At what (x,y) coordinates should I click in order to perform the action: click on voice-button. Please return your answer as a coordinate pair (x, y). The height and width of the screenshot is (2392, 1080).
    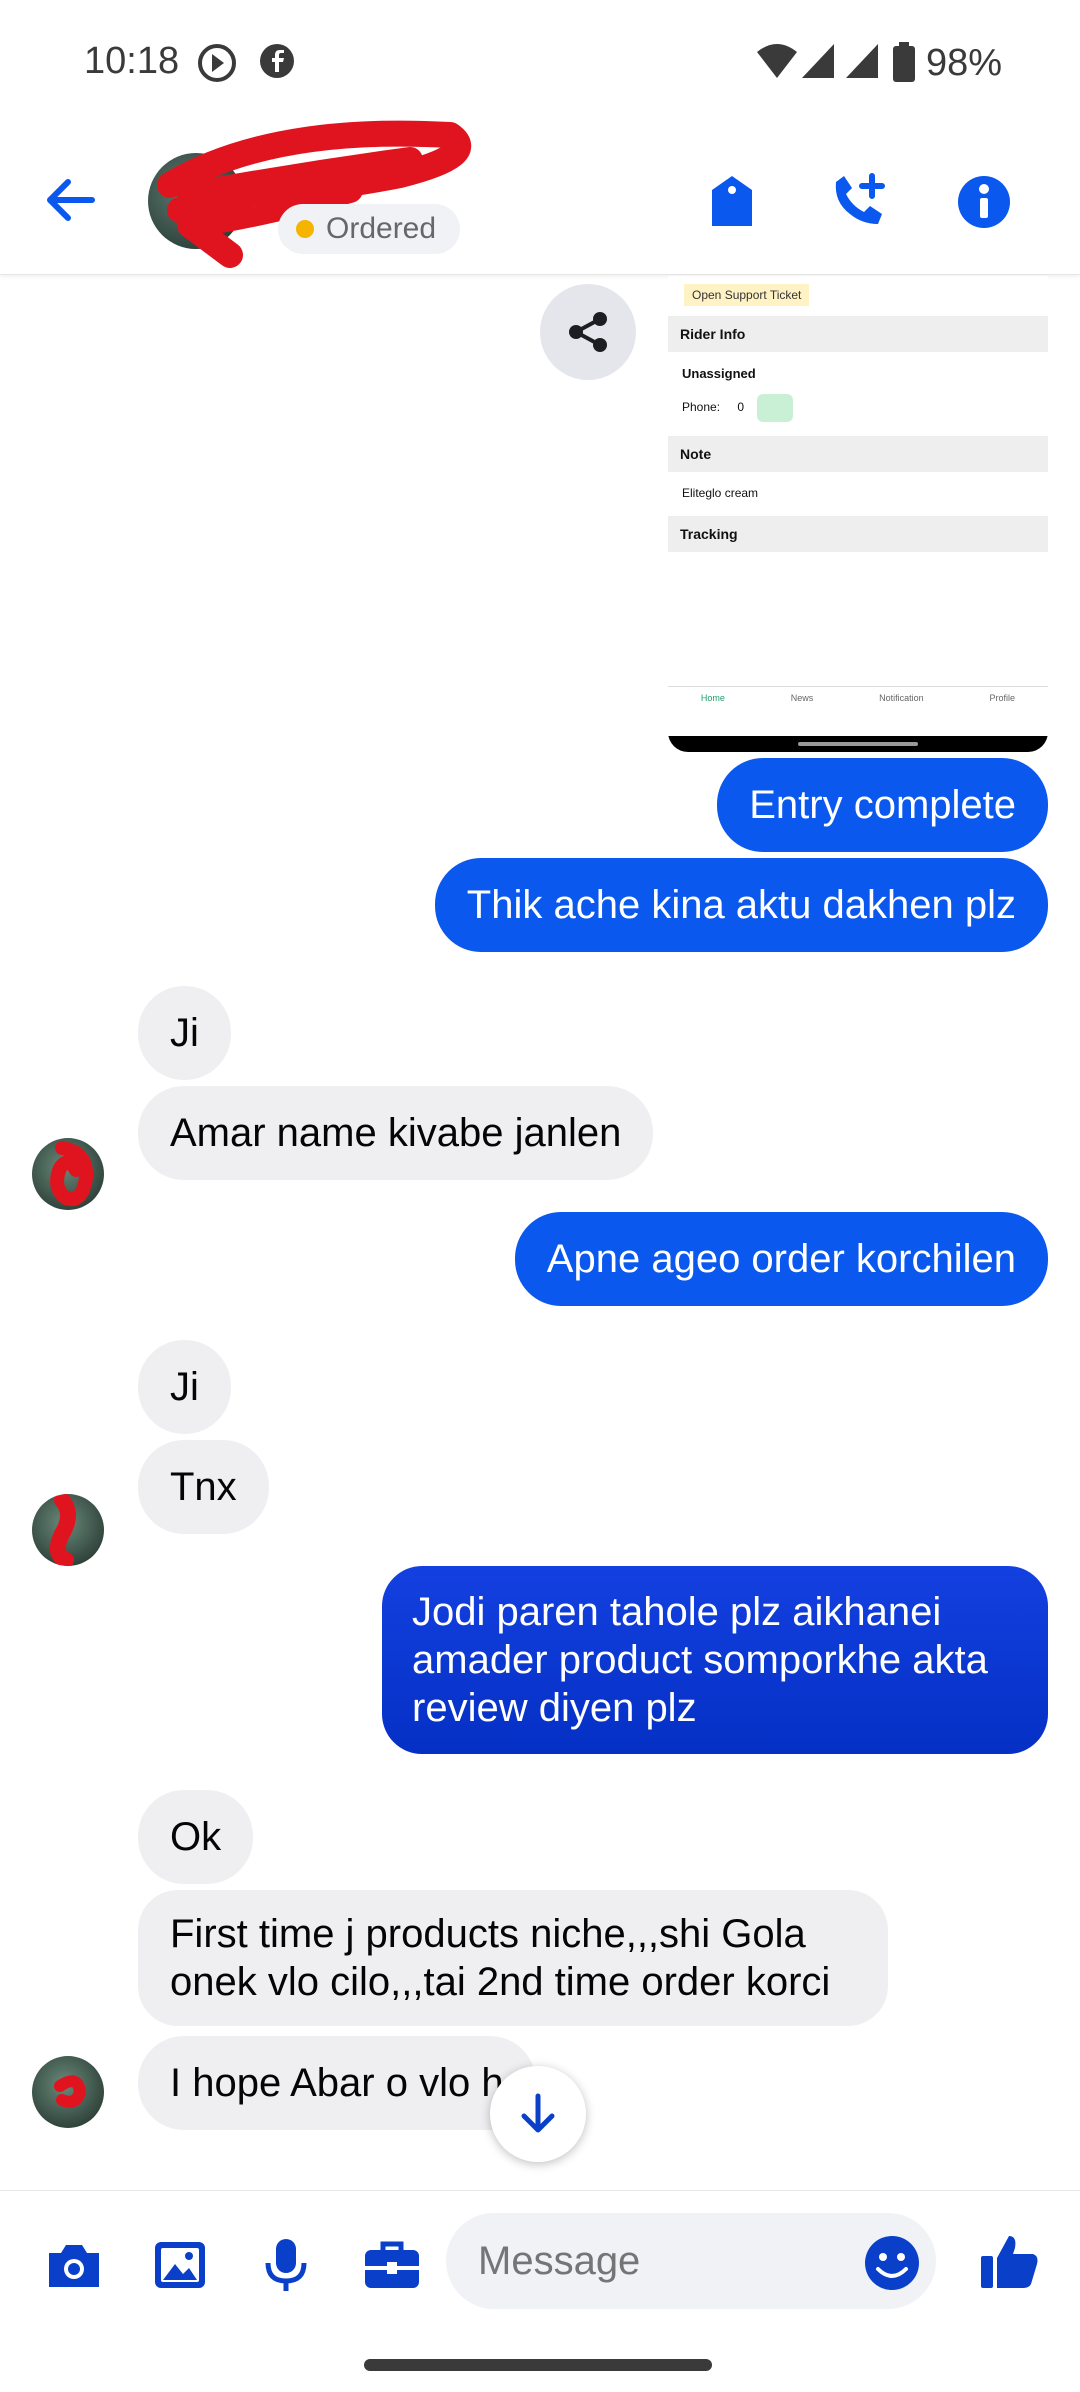
    Looking at the image, I should click on (286, 2265).